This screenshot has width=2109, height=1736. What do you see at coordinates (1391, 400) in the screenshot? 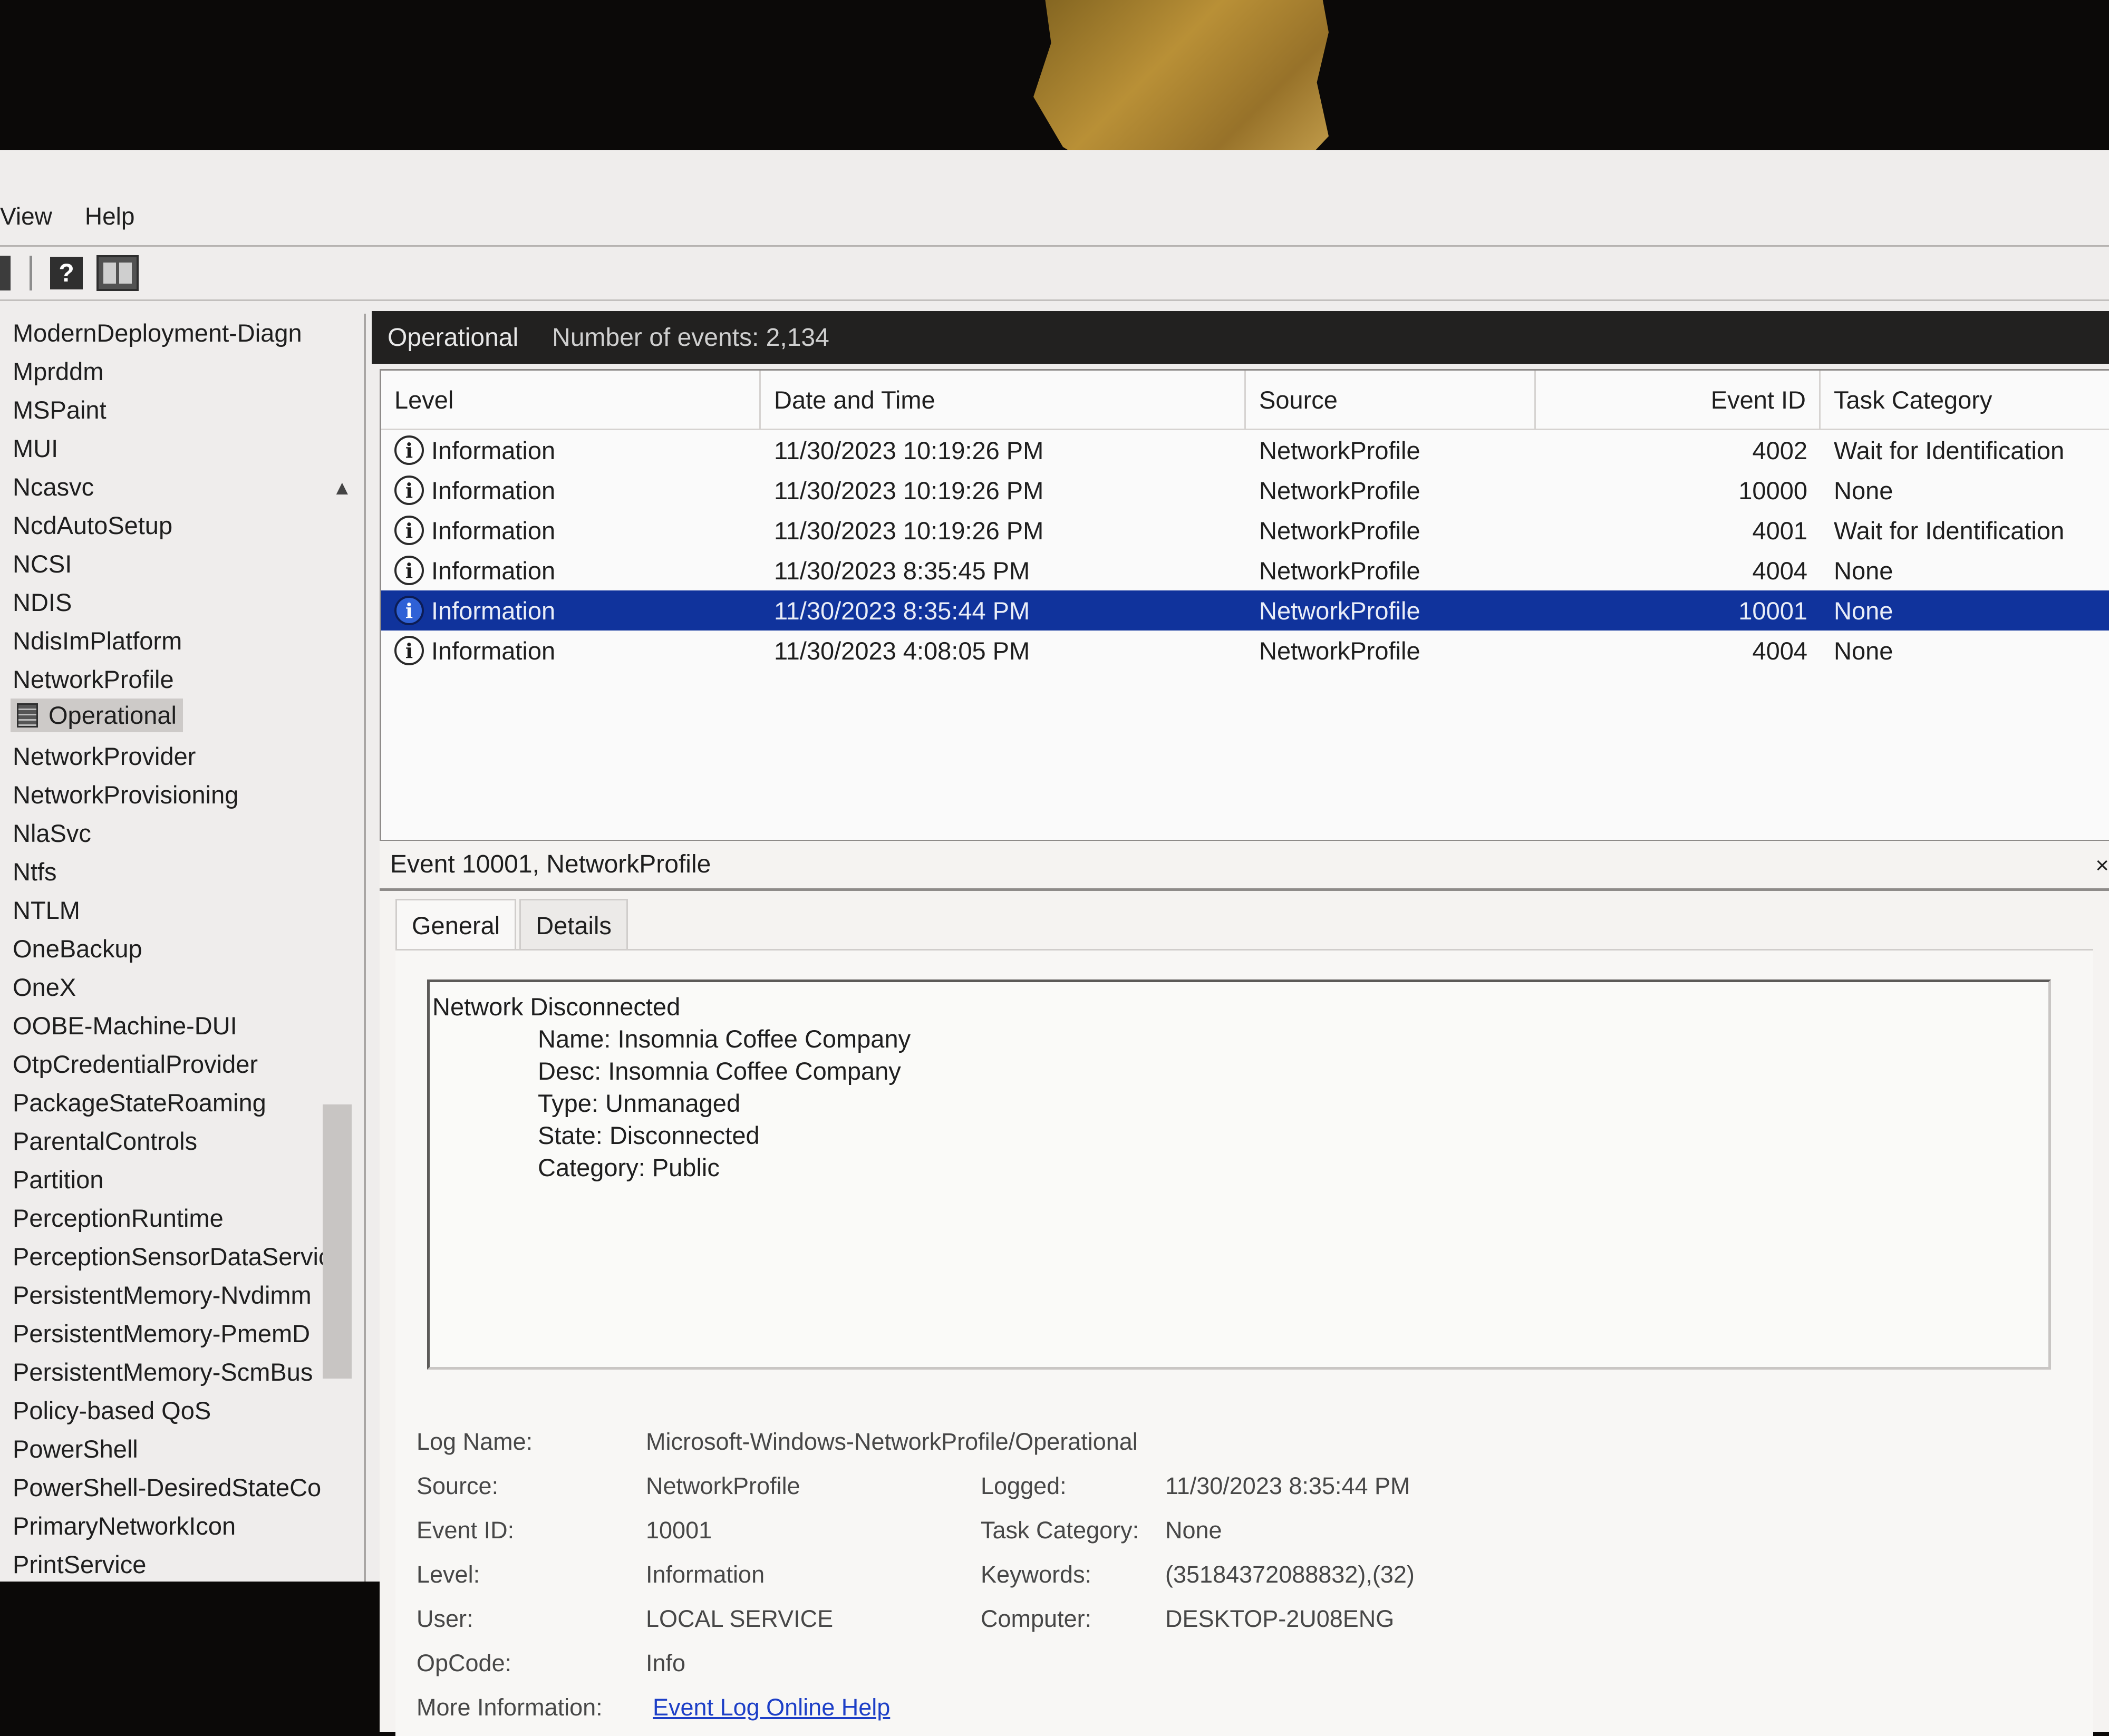
I see `column-header-source: Source` at bounding box center [1391, 400].